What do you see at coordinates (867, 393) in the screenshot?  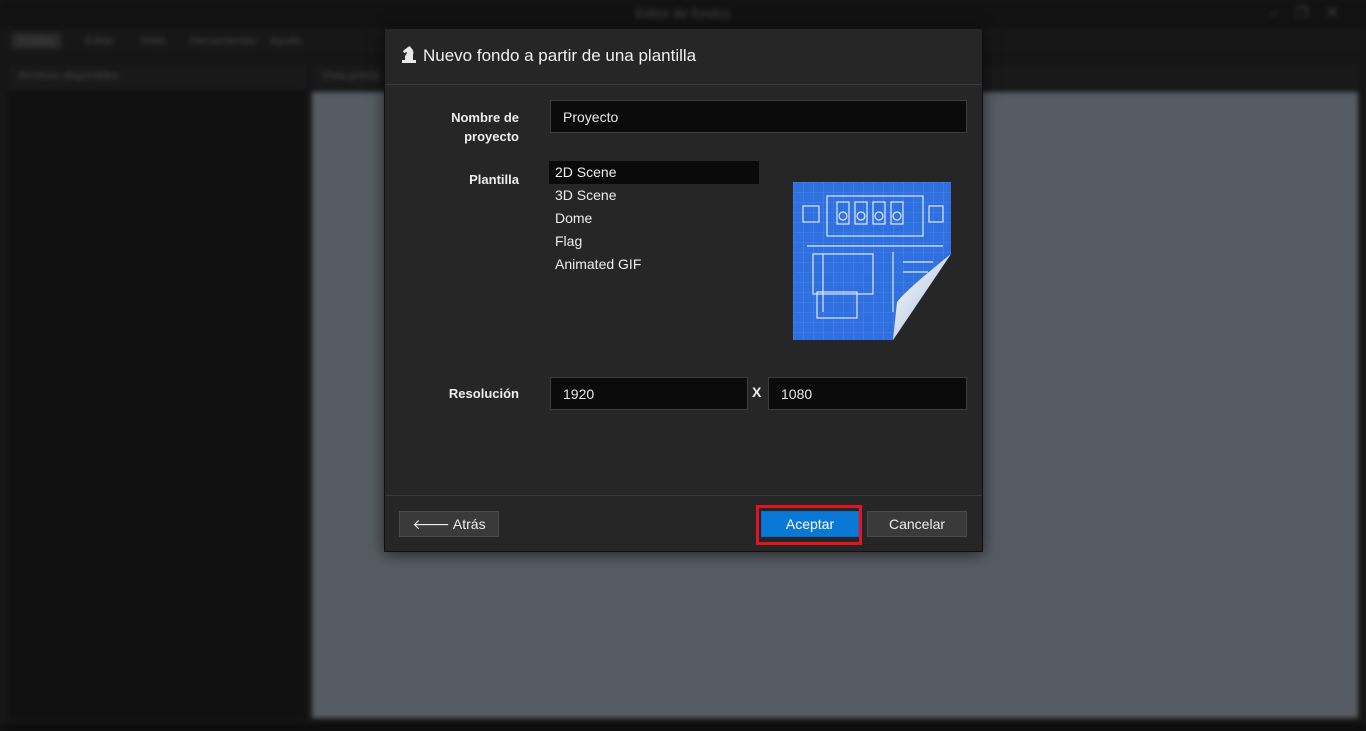 I see `resolution-height-input` at bounding box center [867, 393].